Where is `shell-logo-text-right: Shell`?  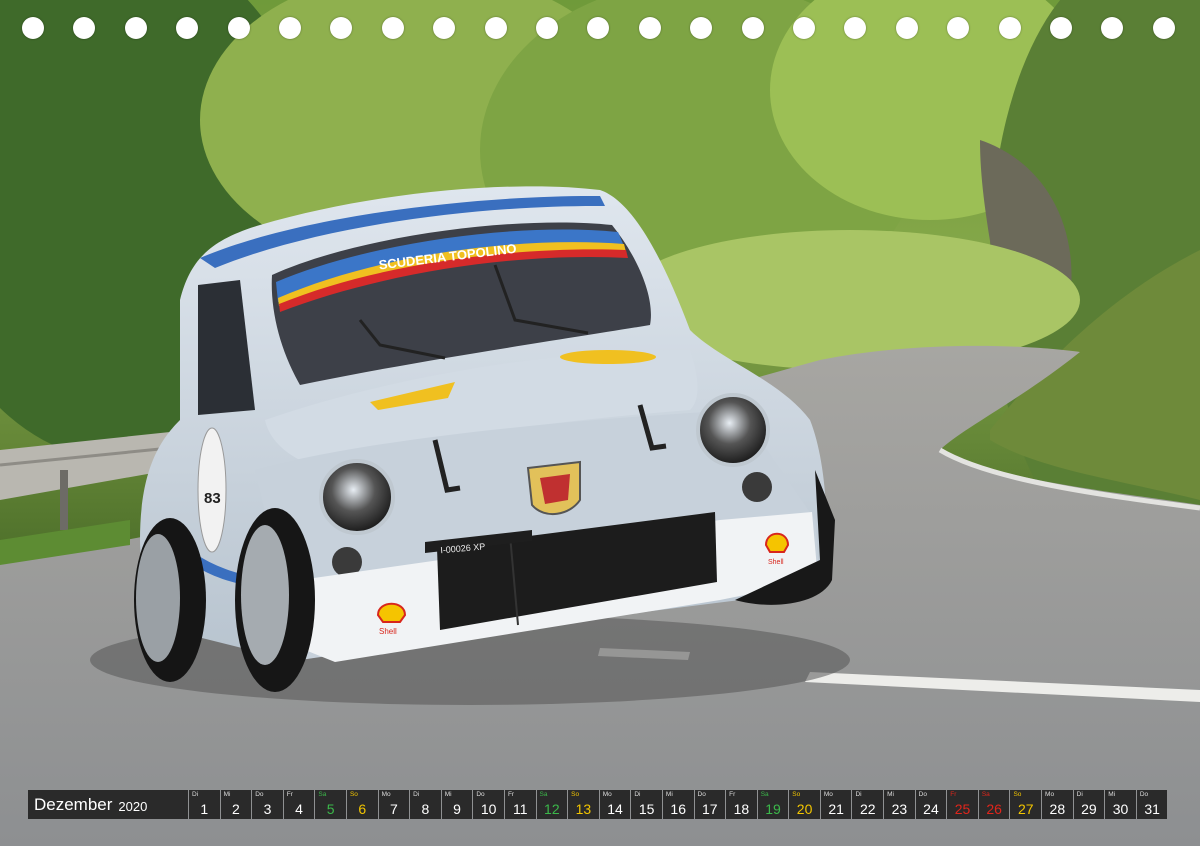 shell-logo-text-right: Shell is located at coordinates (776, 562).